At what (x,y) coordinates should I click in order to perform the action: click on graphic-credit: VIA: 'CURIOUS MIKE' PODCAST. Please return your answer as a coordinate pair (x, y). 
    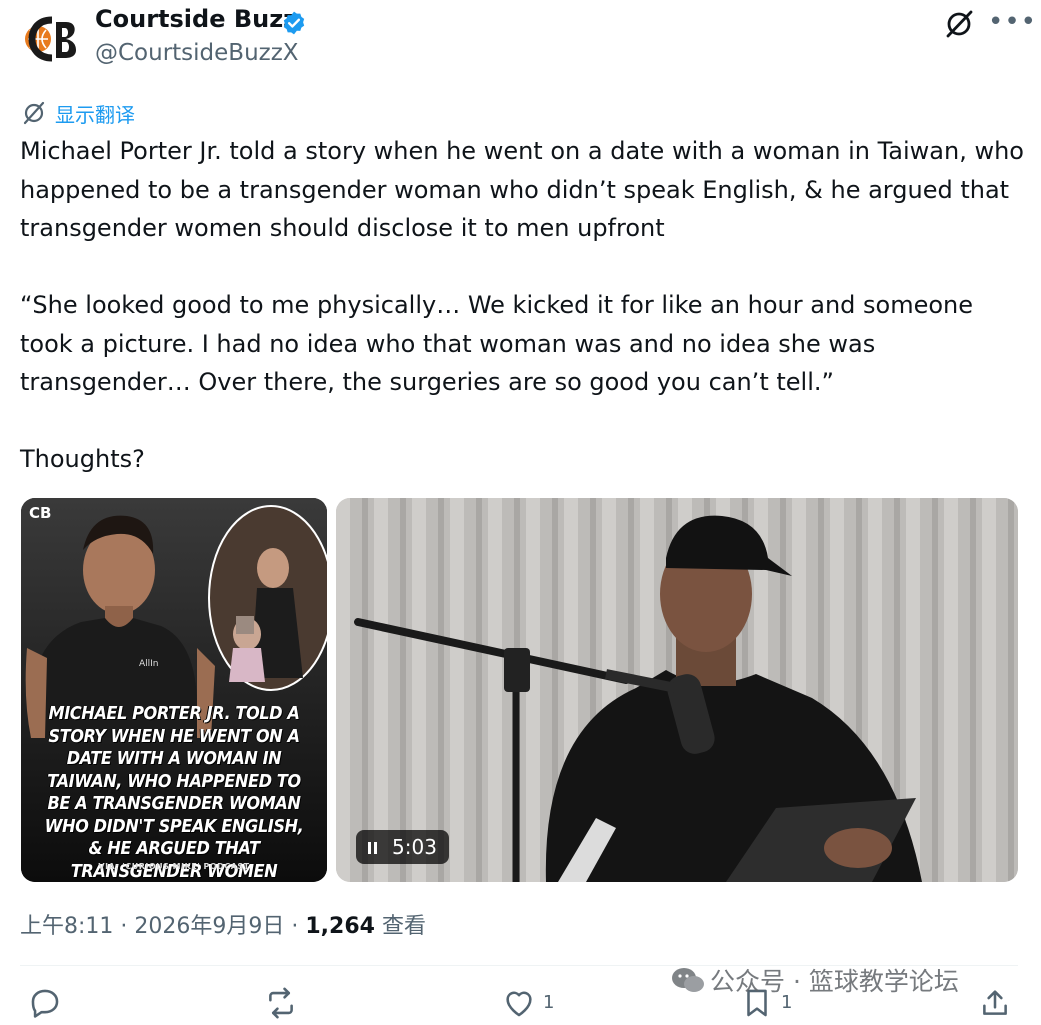
    Looking at the image, I should click on (174, 866).